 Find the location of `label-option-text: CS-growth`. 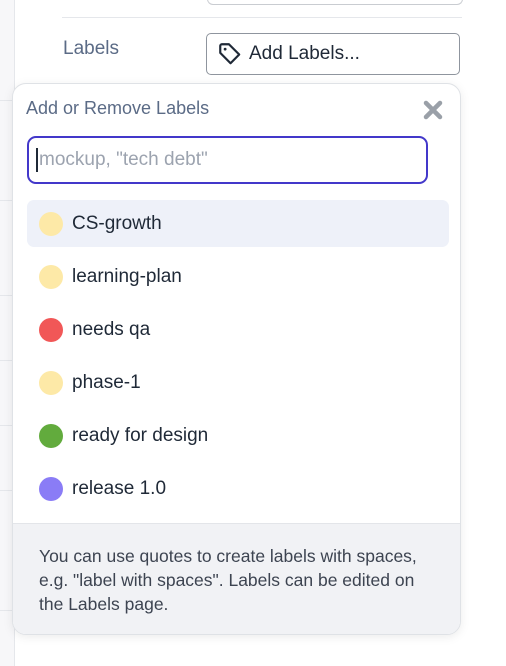

label-option-text: CS-growth is located at coordinates (117, 223).